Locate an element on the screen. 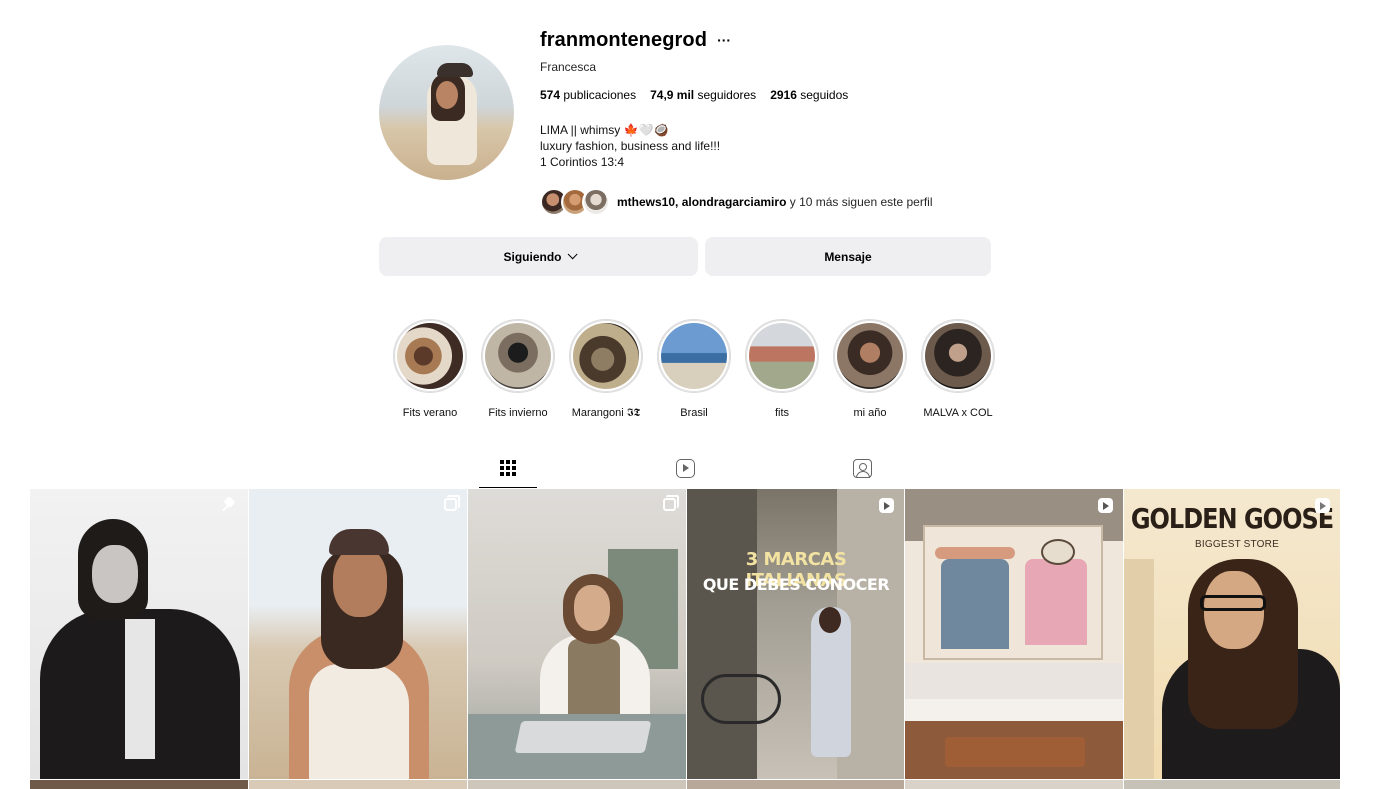  post-figure-sofa is located at coordinates (1014, 710).